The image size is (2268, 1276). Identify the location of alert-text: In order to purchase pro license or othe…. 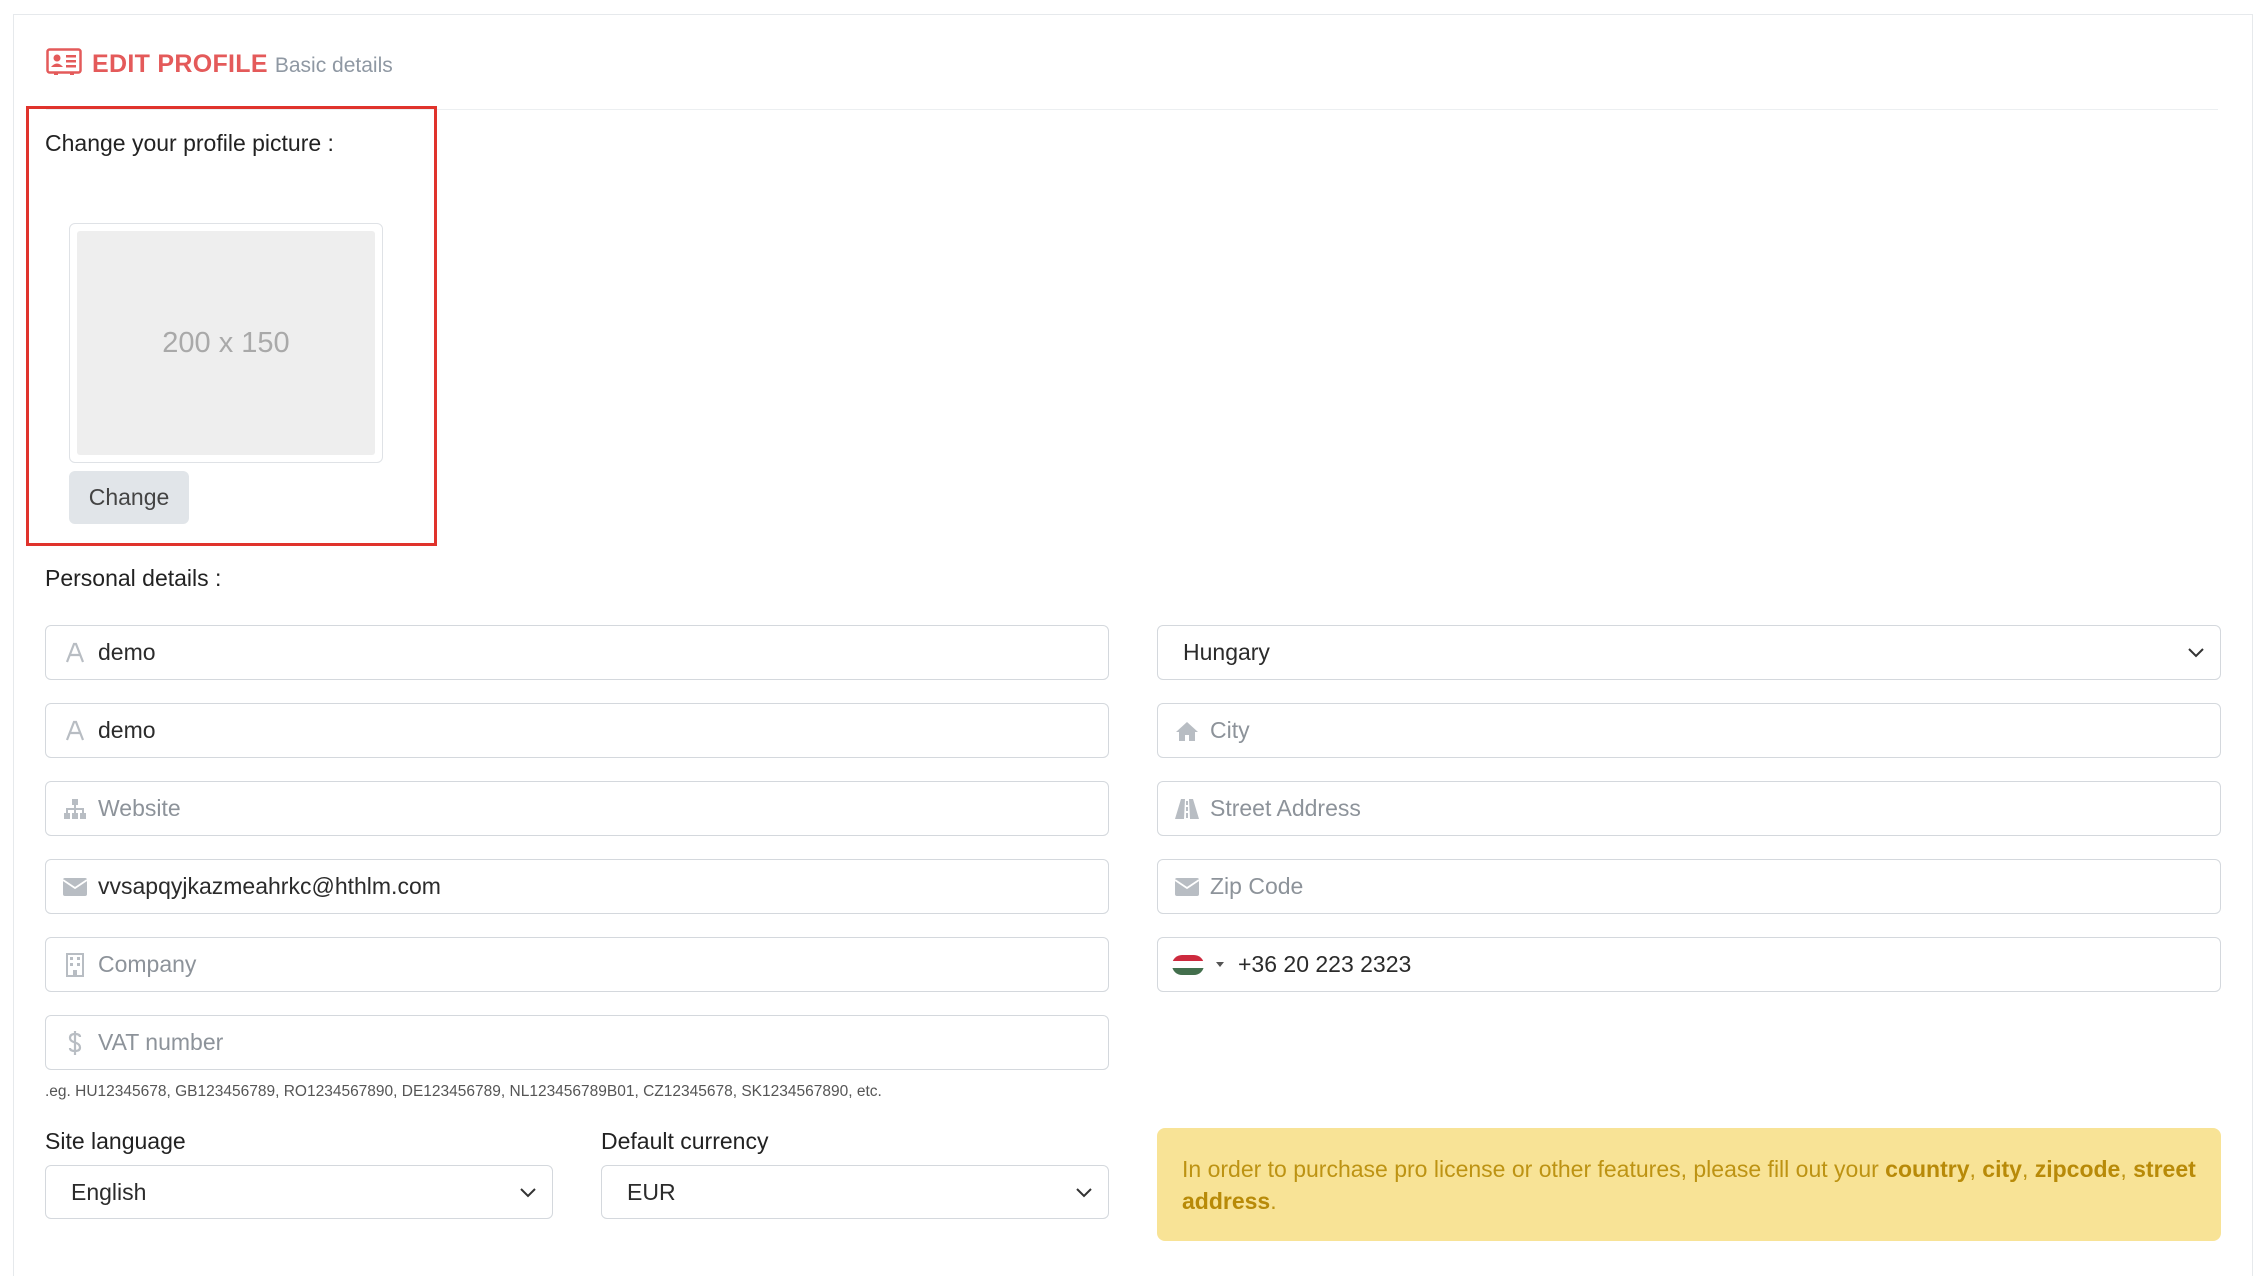
(1534, 1169).